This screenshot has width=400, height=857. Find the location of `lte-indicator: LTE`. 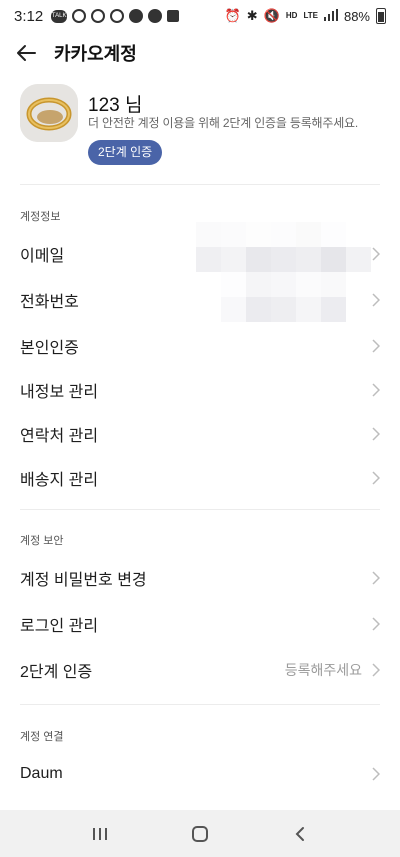

lte-indicator: LTE is located at coordinates (310, 15).